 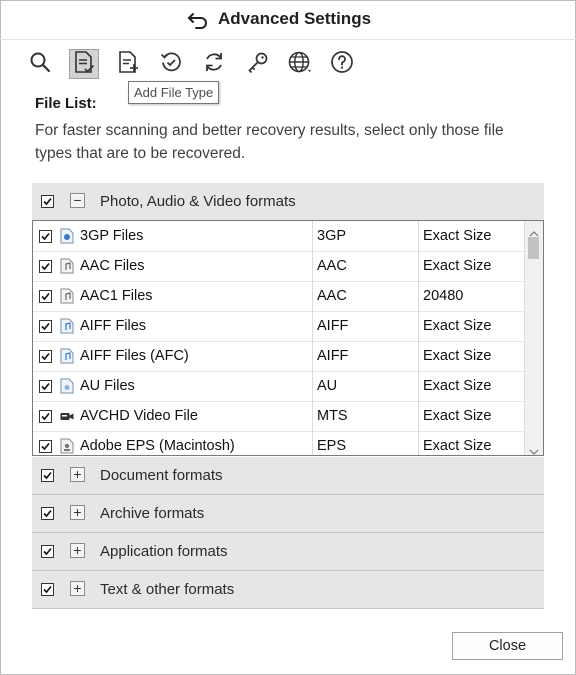 I want to click on list-item: 3GP Files 3GP Exact Size, so click(x=279, y=236).